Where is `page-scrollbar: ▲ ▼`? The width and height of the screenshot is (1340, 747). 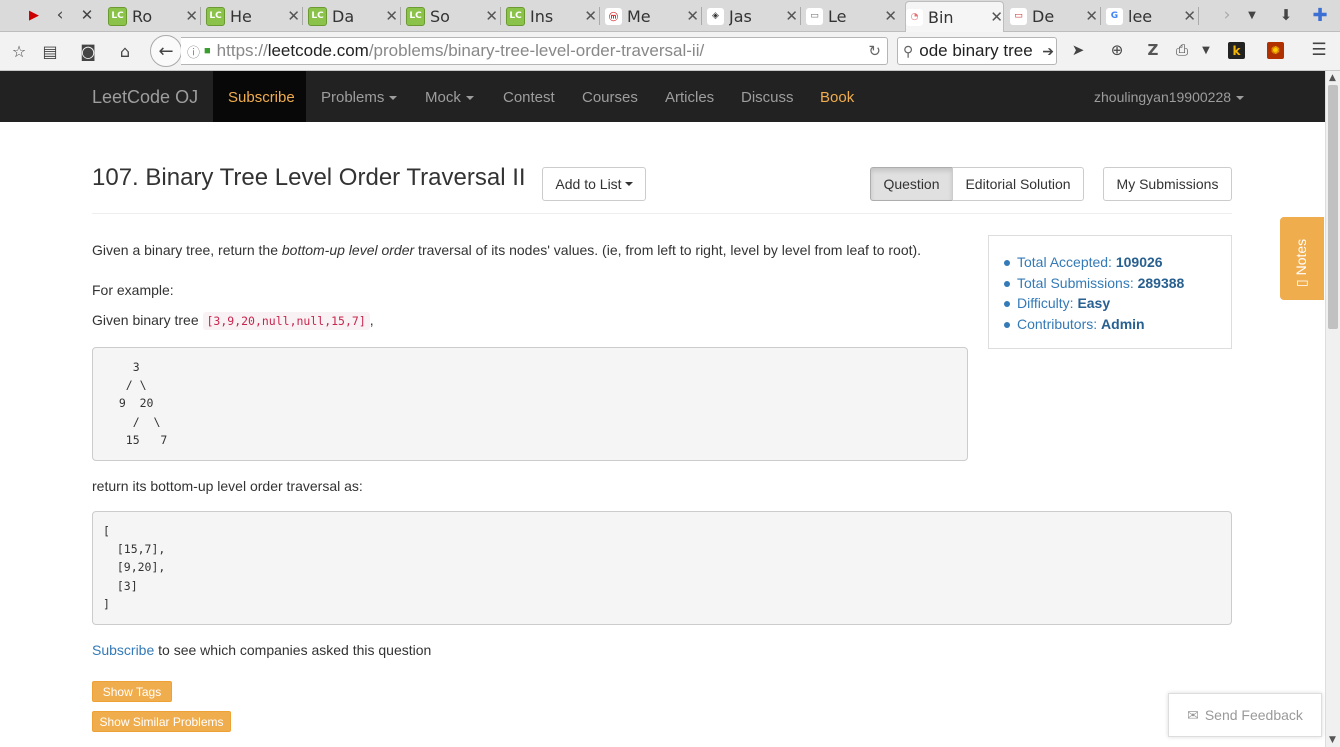
page-scrollbar: ▲ ▼ is located at coordinates (1332, 409).